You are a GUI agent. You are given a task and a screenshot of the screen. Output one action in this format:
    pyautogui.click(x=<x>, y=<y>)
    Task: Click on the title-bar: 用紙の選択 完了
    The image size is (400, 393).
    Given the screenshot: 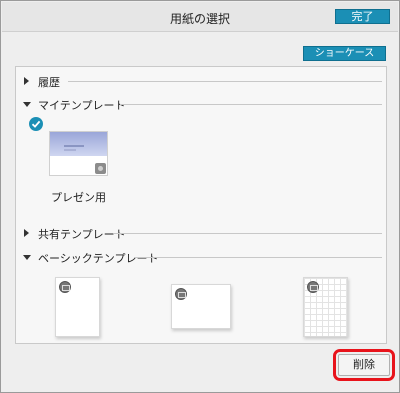 What is the action you would take?
    pyautogui.click(x=200, y=17)
    